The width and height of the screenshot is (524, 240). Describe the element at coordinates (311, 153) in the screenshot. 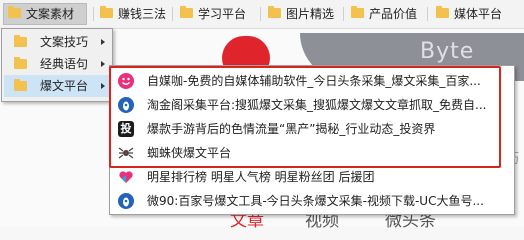

I see `menu-item-zhizhuxia: 蜘蛛侠爆文平台` at that location.